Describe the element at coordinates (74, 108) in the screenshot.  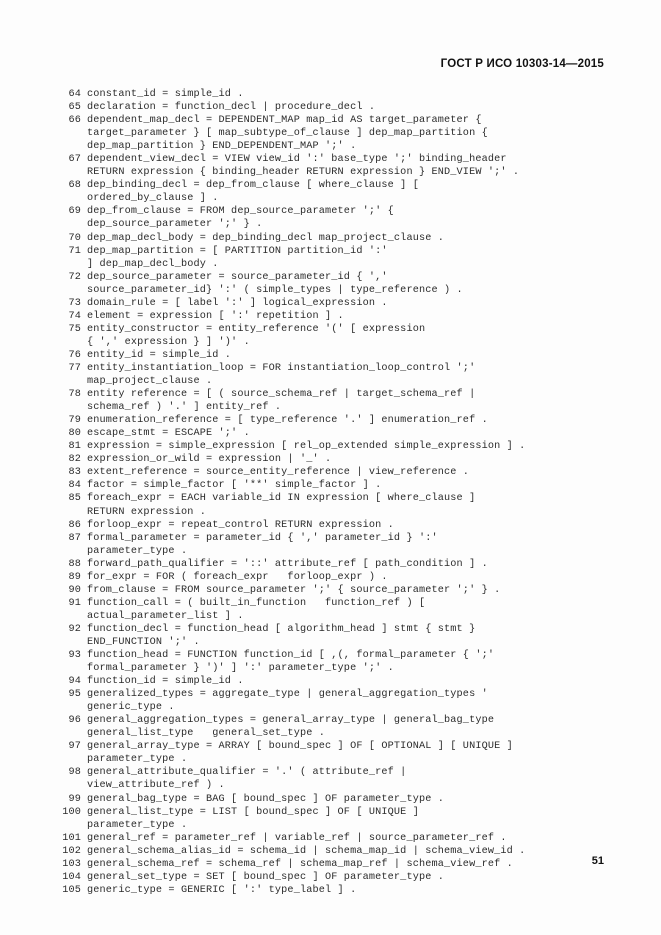
I see `rule-number: 65` at that location.